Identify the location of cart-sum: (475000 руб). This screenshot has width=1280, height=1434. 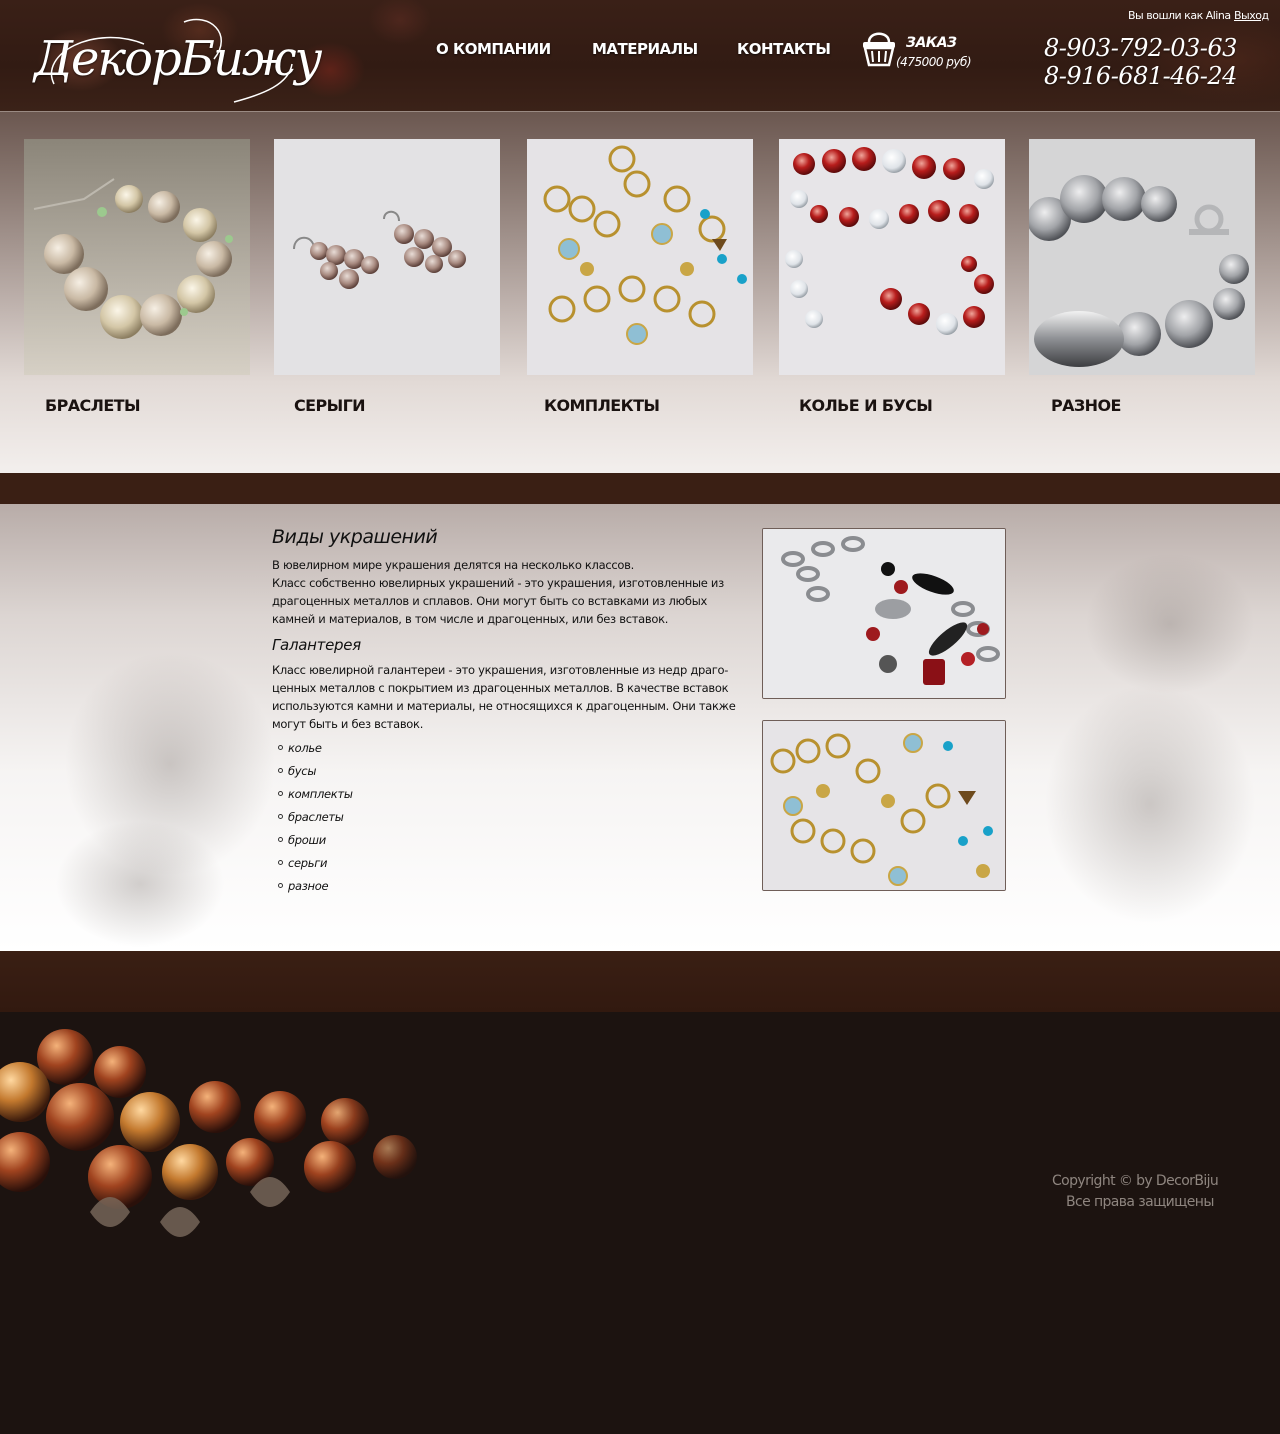
(934, 62).